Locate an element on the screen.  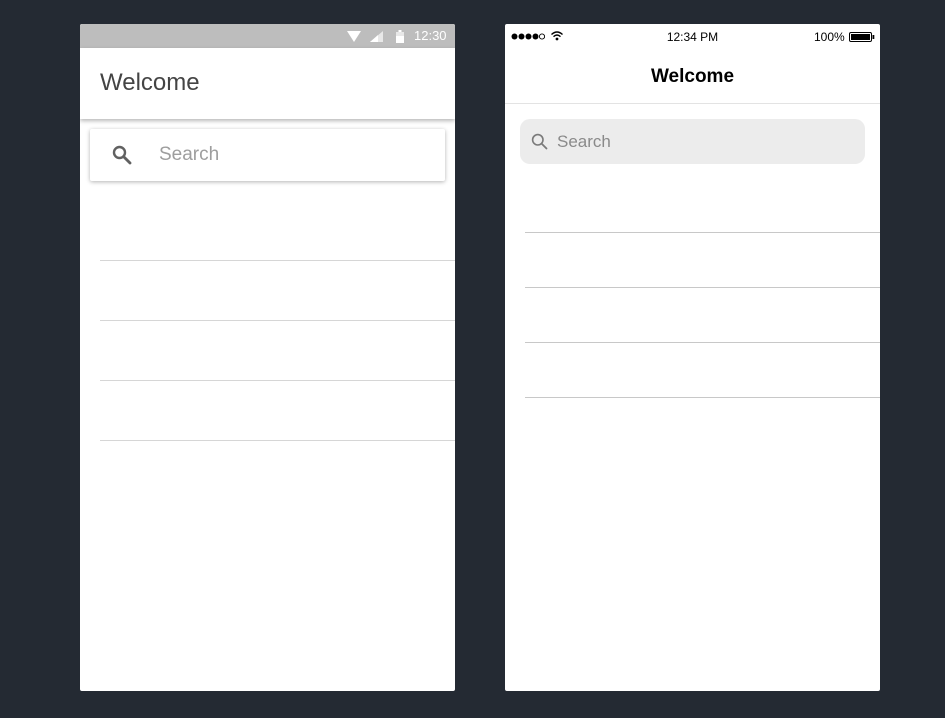
signal-icon is located at coordinates (376, 36).